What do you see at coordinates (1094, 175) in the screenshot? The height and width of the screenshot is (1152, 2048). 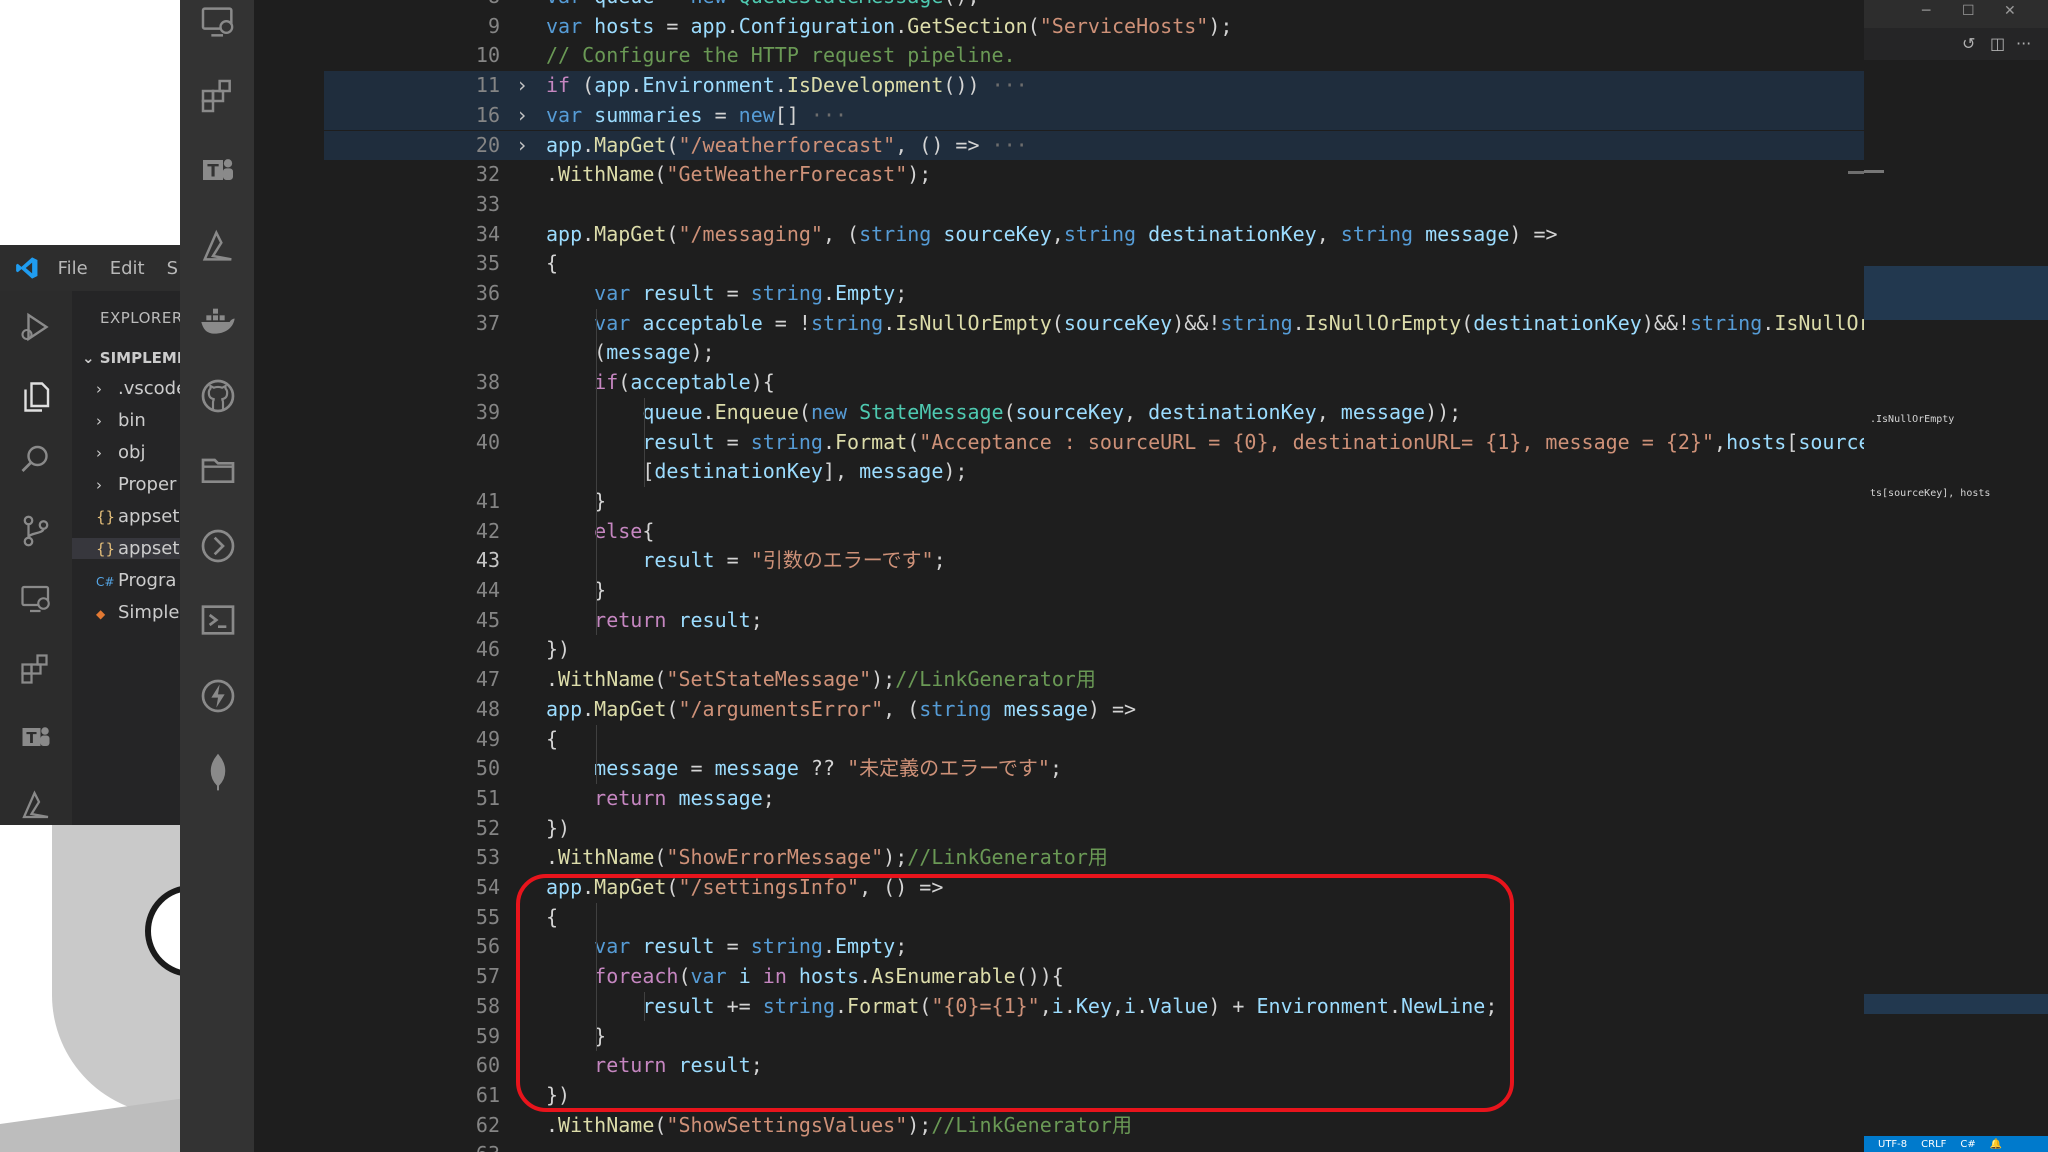 I see `code-line: 32 .WithName("GetWeatherForecast");` at bounding box center [1094, 175].